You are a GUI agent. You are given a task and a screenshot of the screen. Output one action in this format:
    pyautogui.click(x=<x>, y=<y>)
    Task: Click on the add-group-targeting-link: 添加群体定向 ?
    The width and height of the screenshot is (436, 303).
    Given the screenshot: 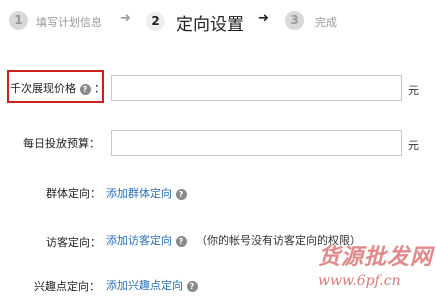 What is the action you would take?
    pyautogui.click(x=146, y=193)
    